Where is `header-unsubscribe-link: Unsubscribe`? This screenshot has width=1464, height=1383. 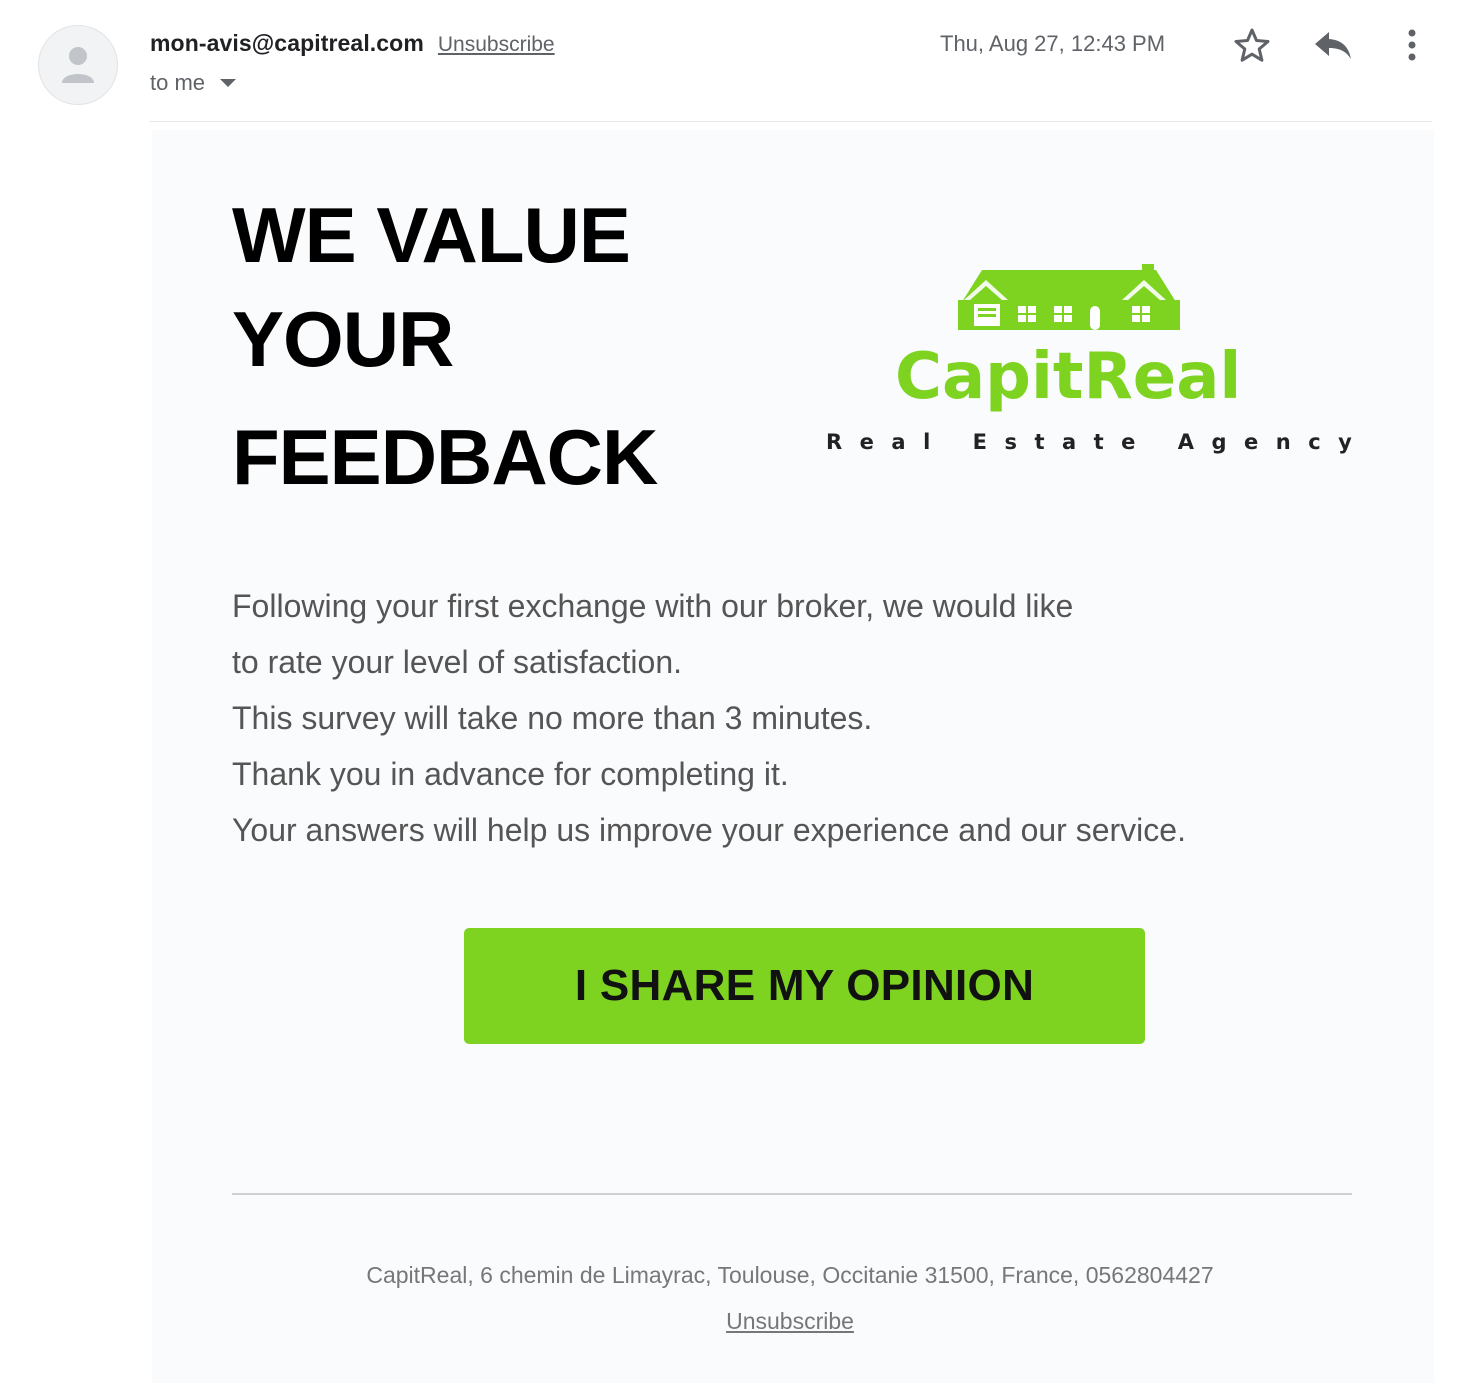
header-unsubscribe-link: Unsubscribe is located at coordinates (496, 45).